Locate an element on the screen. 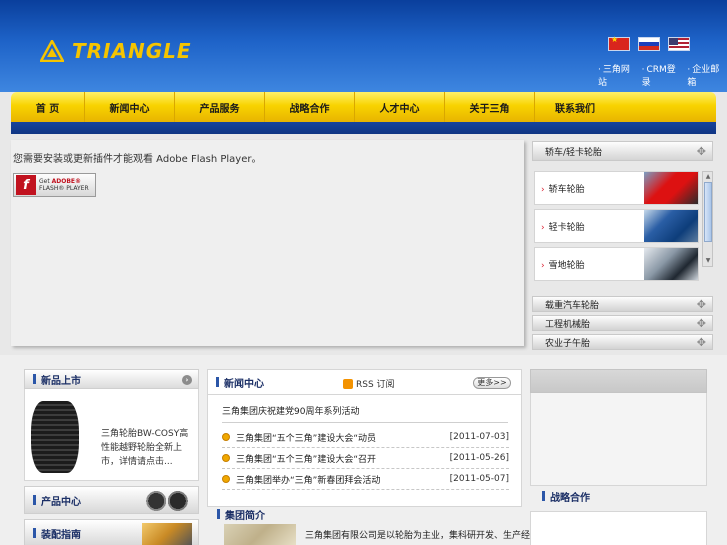  news-item: 三角集团“五个三角”建设大会“召开 [2011-05-26] is located at coordinates (365, 458).